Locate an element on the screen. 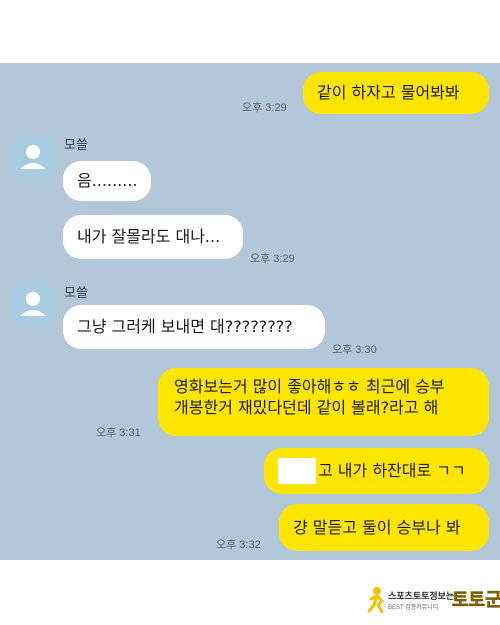  message-text: 같이 하자고 물어봐봐 is located at coordinates (388, 92).